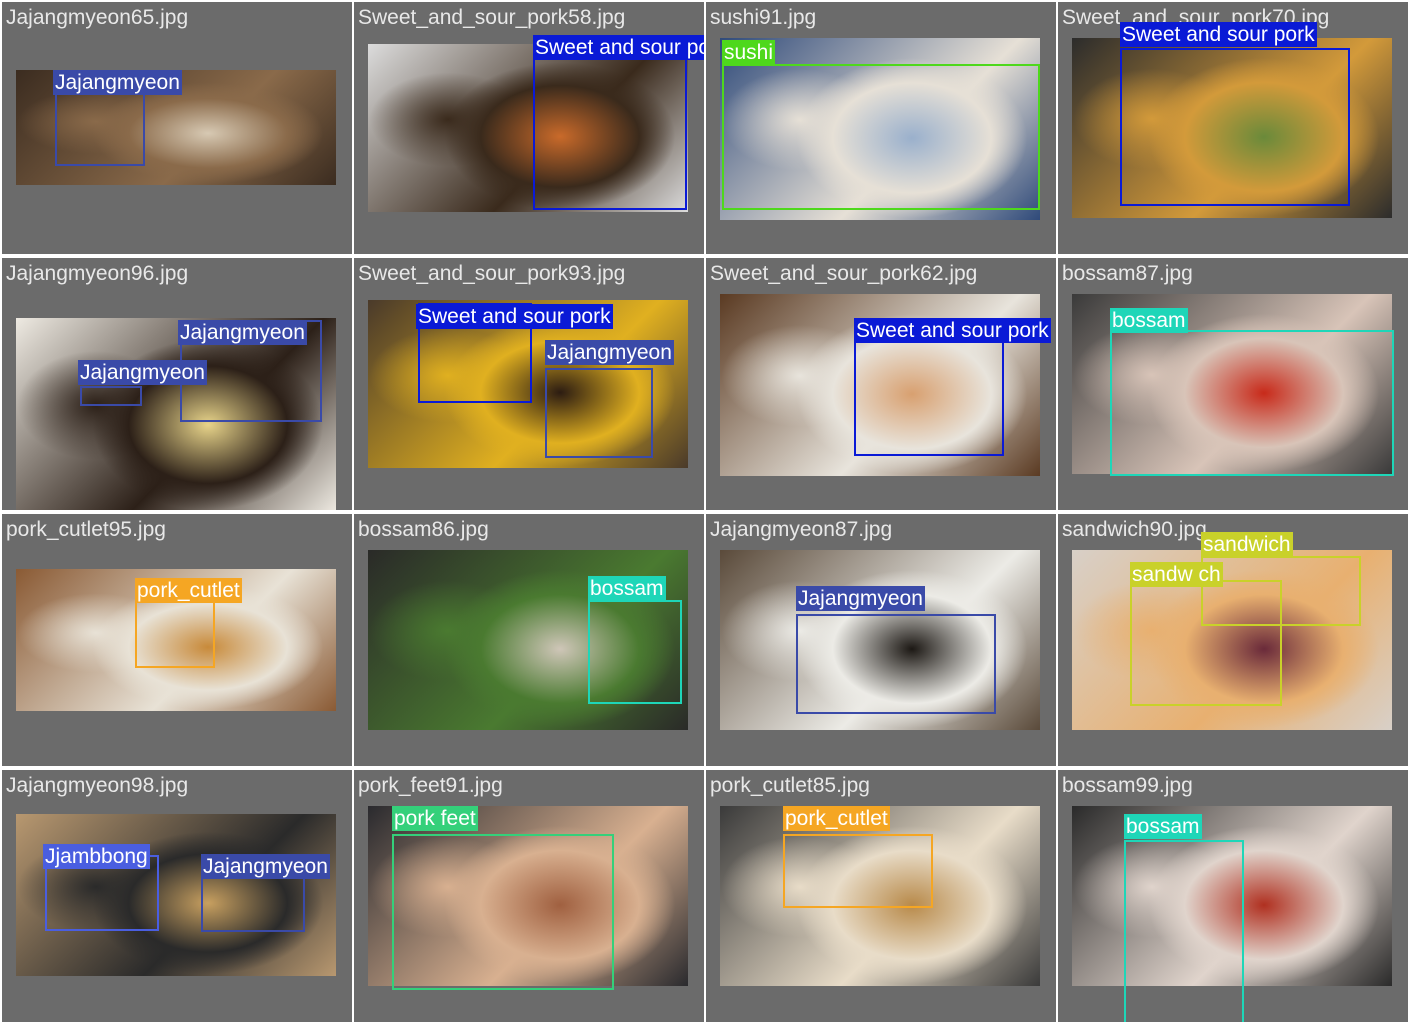 The height and width of the screenshot is (1024, 1408). Describe the element at coordinates (492, 273) in the screenshot. I see `image-filename: Sweet_and_sour_pork93.jpg` at that location.